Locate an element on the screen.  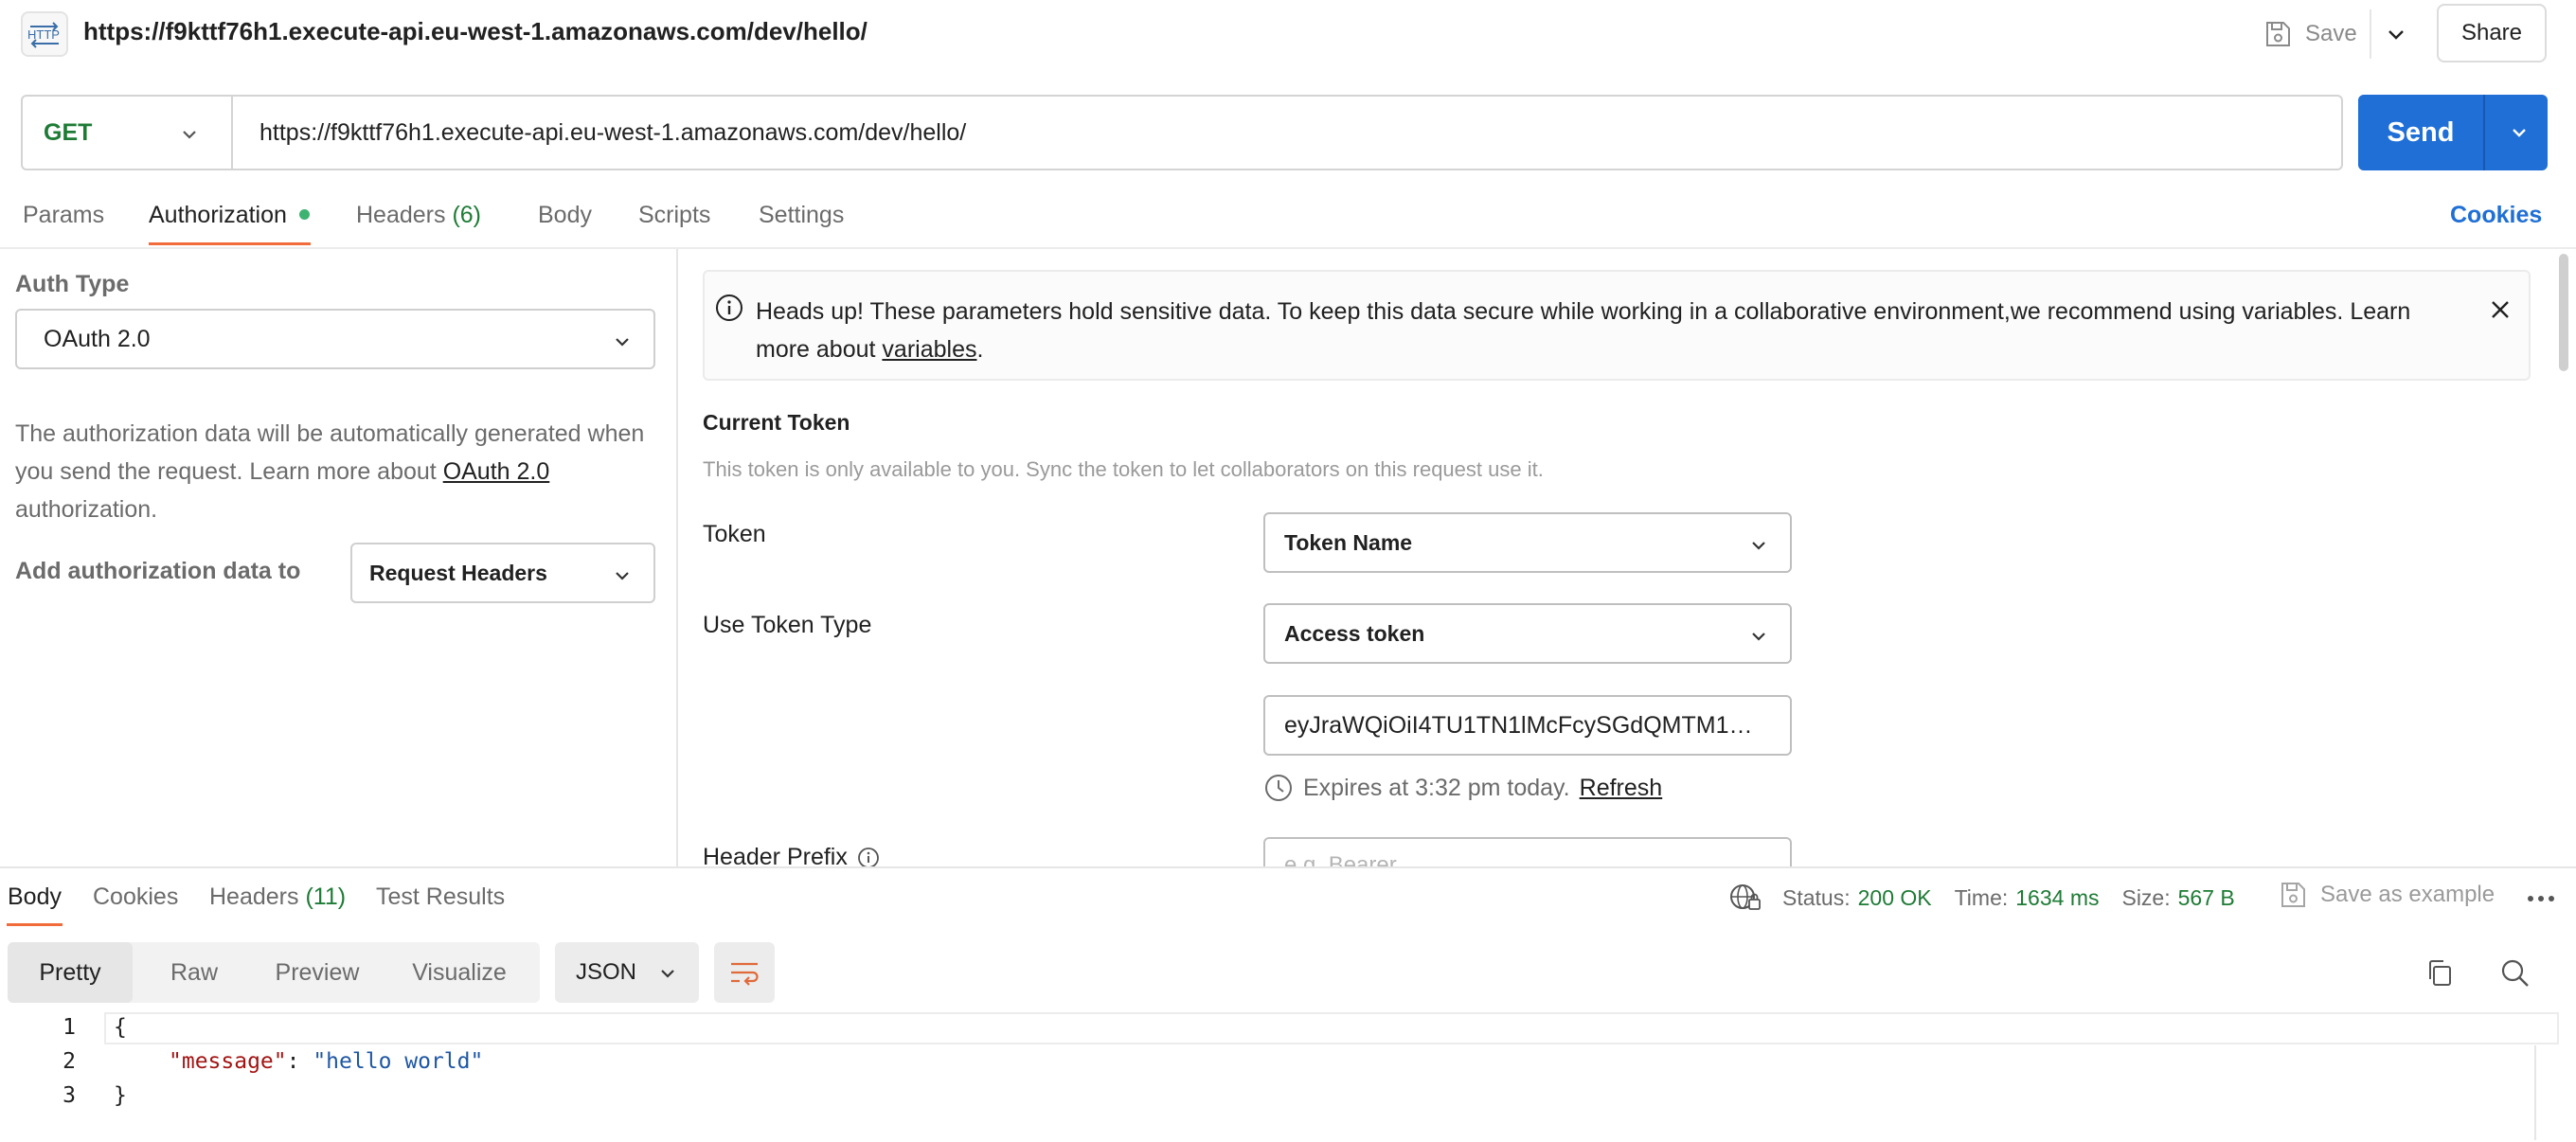
line-number: 1 is located at coordinates (69, 1027).